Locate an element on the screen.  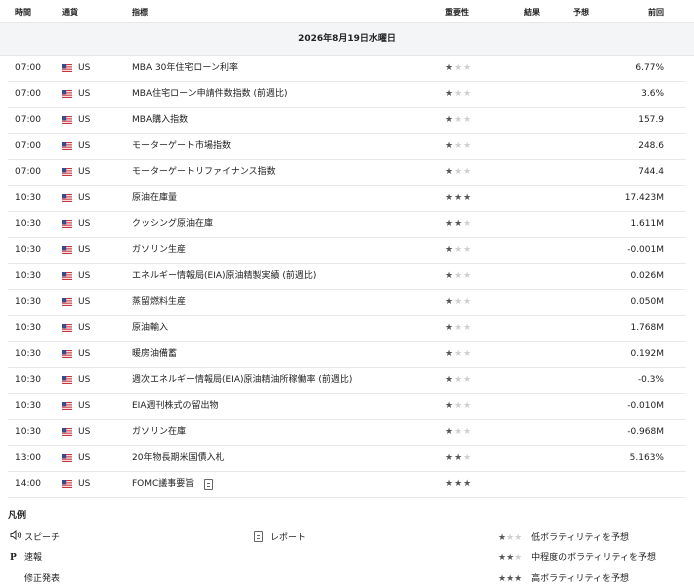
header-currency: 通貨 is located at coordinates (70, 12).